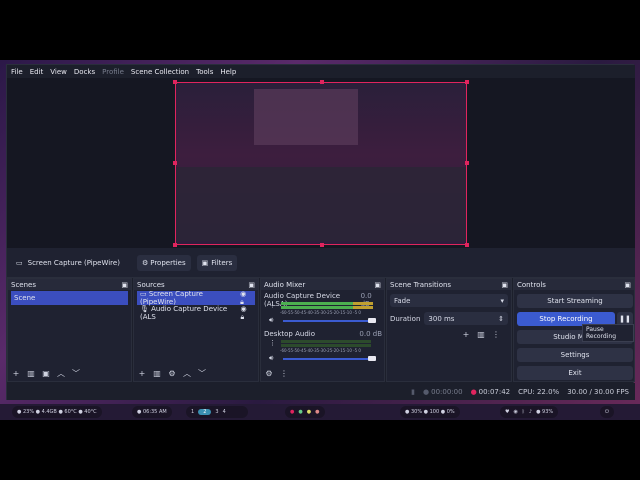  I want to click on filters-button: ▣ Filters, so click(217, 262).